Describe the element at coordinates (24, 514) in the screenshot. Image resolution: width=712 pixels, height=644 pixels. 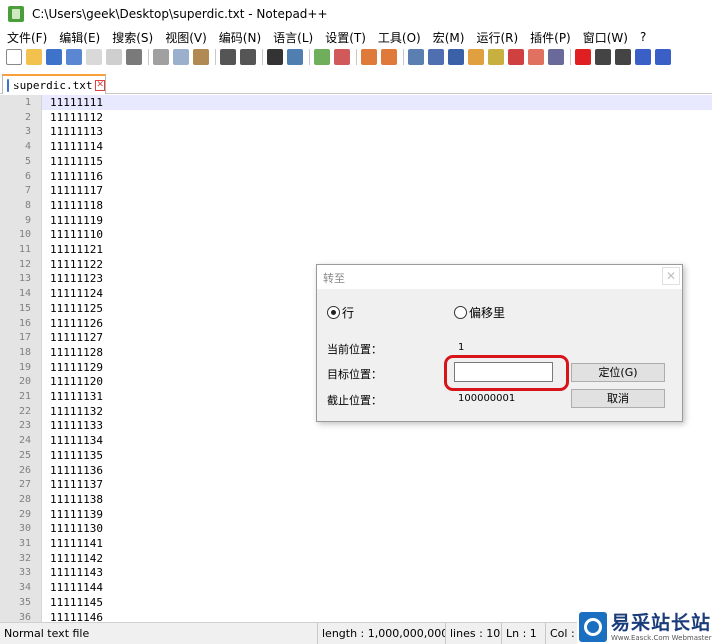
I see `line-number: 29` at that location.